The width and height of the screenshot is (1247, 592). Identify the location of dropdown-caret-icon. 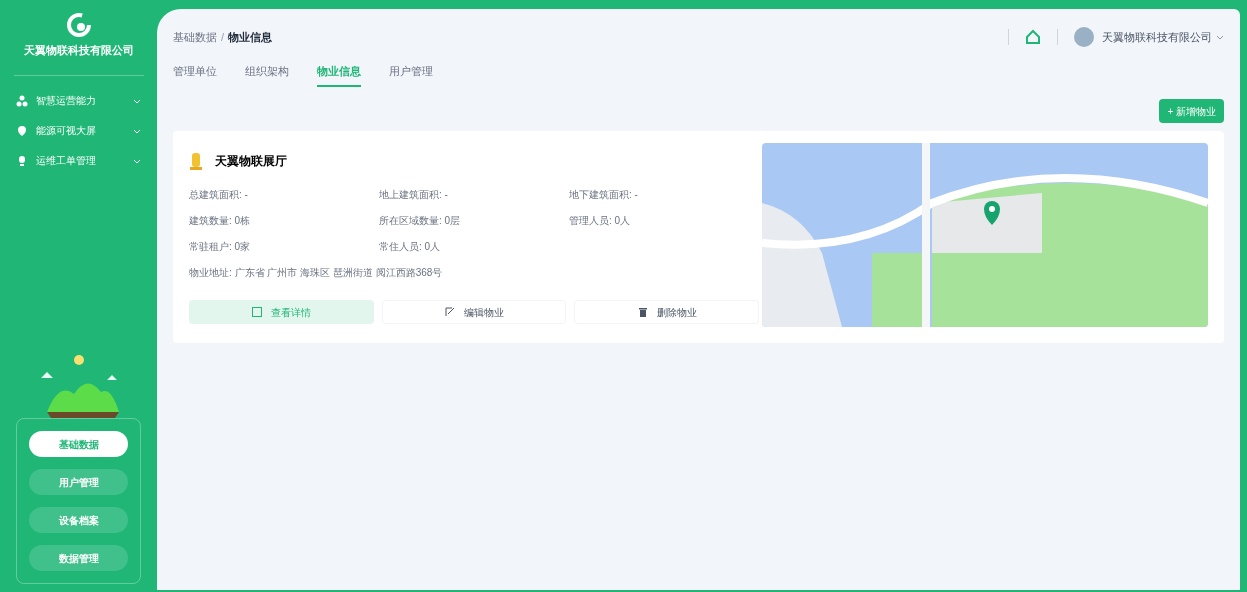
(1220, 37).